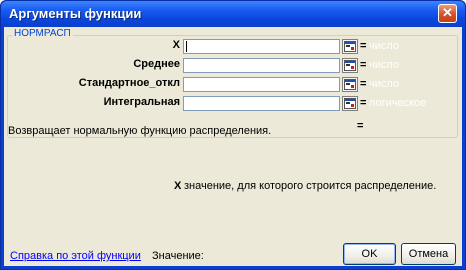  I want to click on arg-result-hint-cumulative: логическое, so click(398, 103).